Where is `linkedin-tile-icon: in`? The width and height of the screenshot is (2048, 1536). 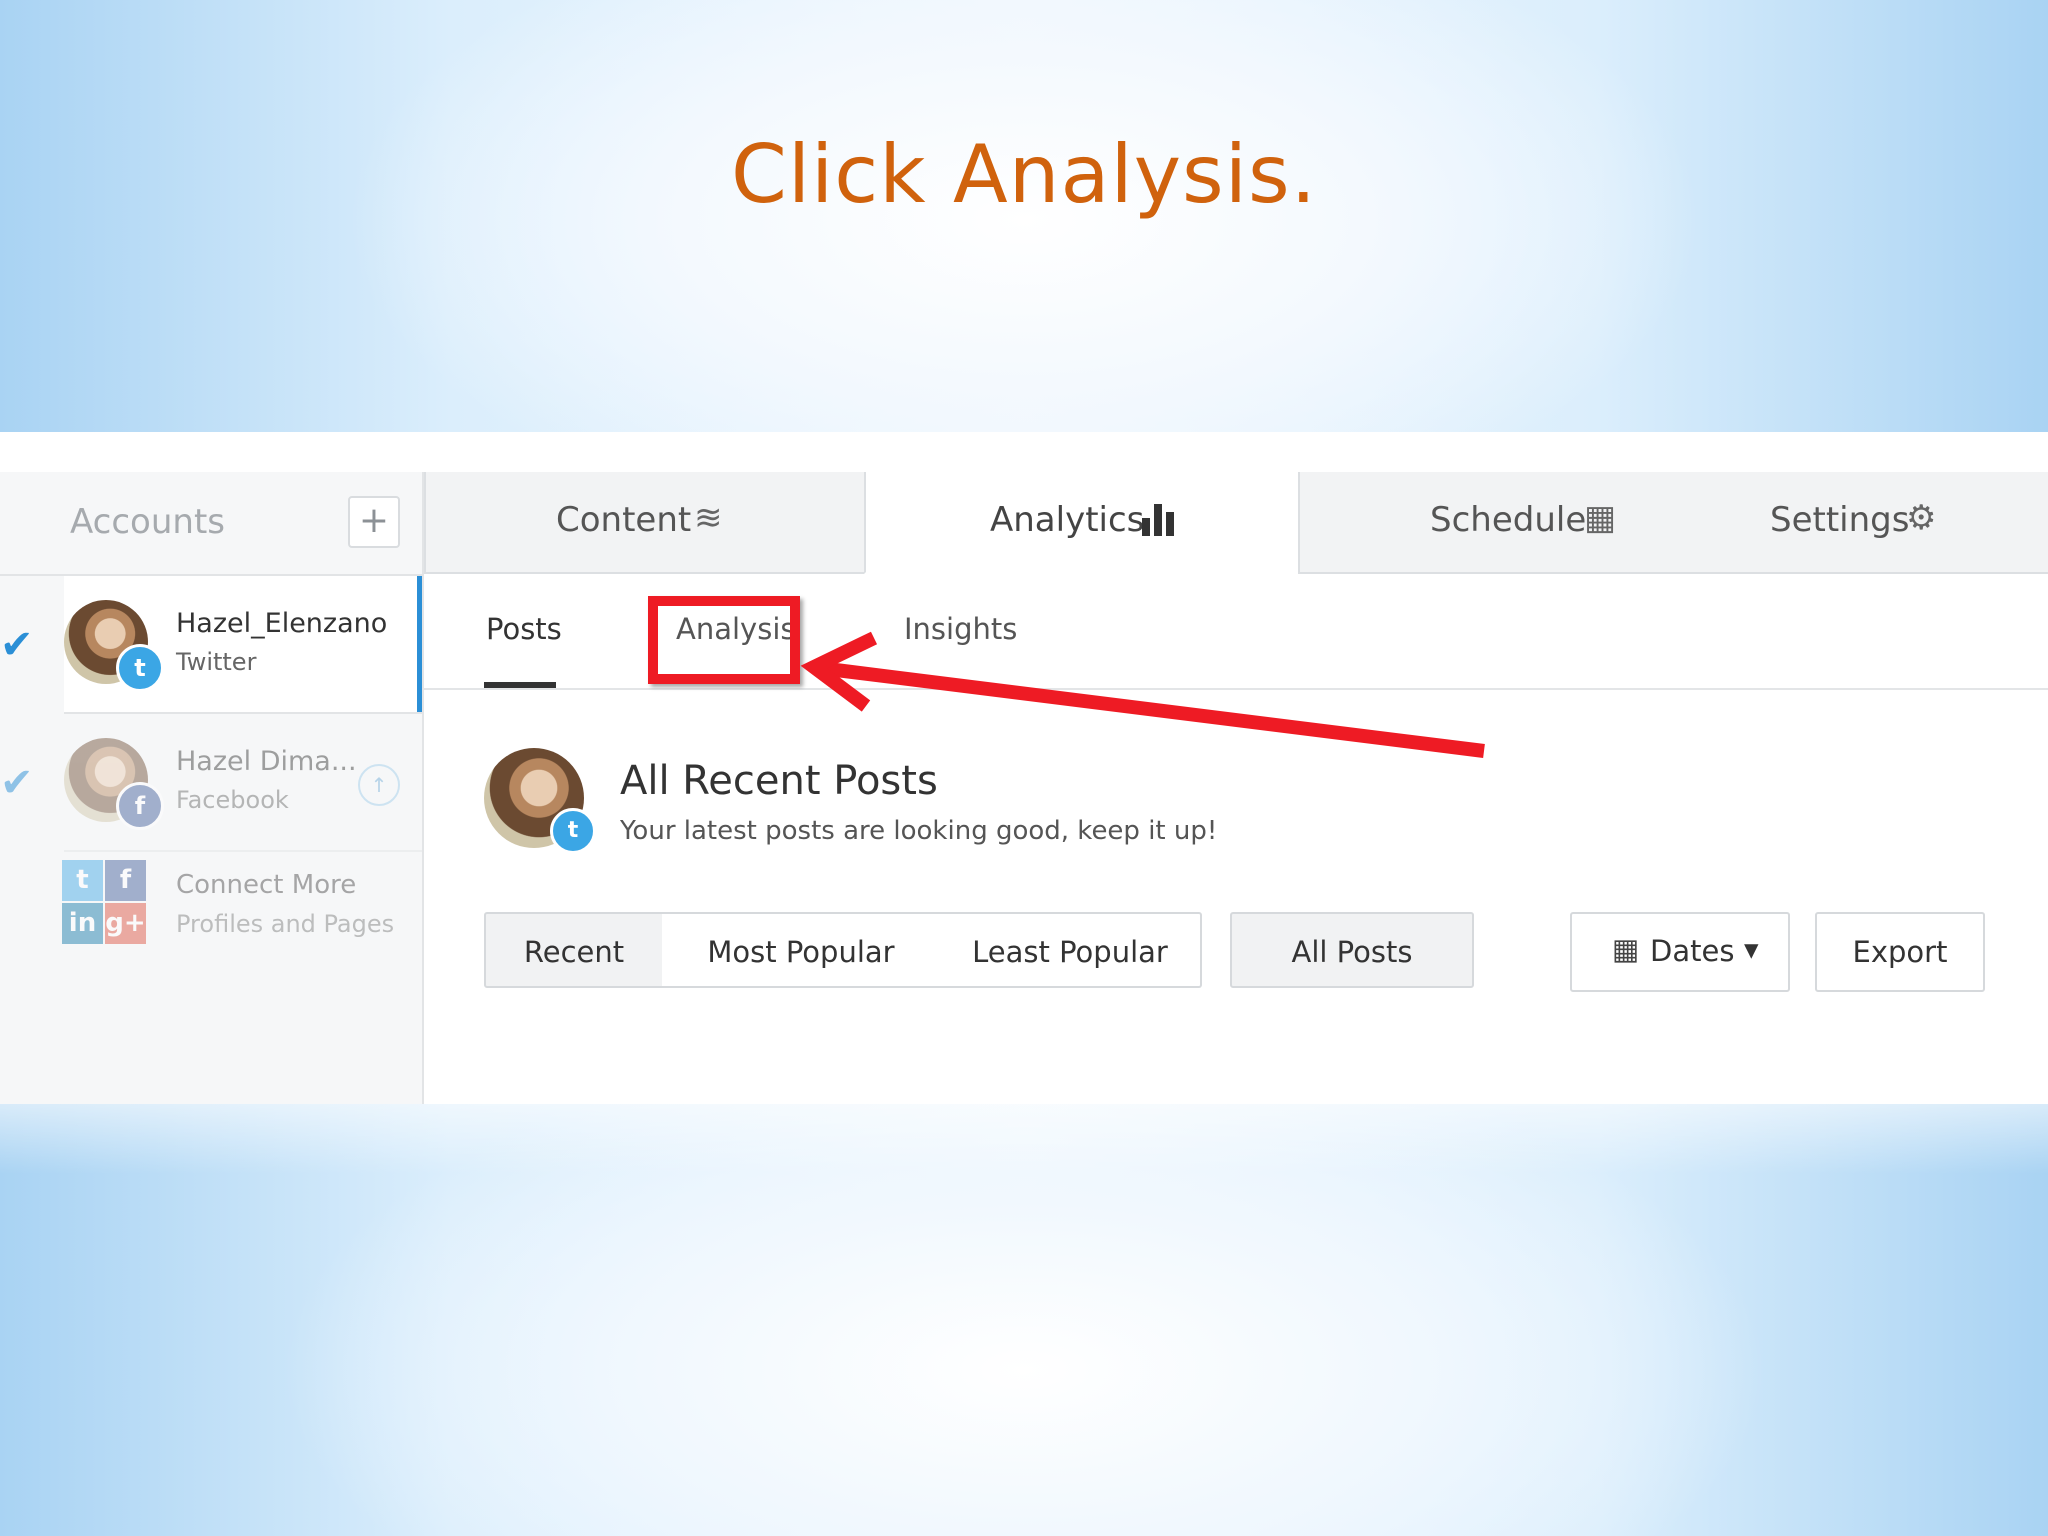
linkedin-tile-icon: in is located at coordinates (82, 923).